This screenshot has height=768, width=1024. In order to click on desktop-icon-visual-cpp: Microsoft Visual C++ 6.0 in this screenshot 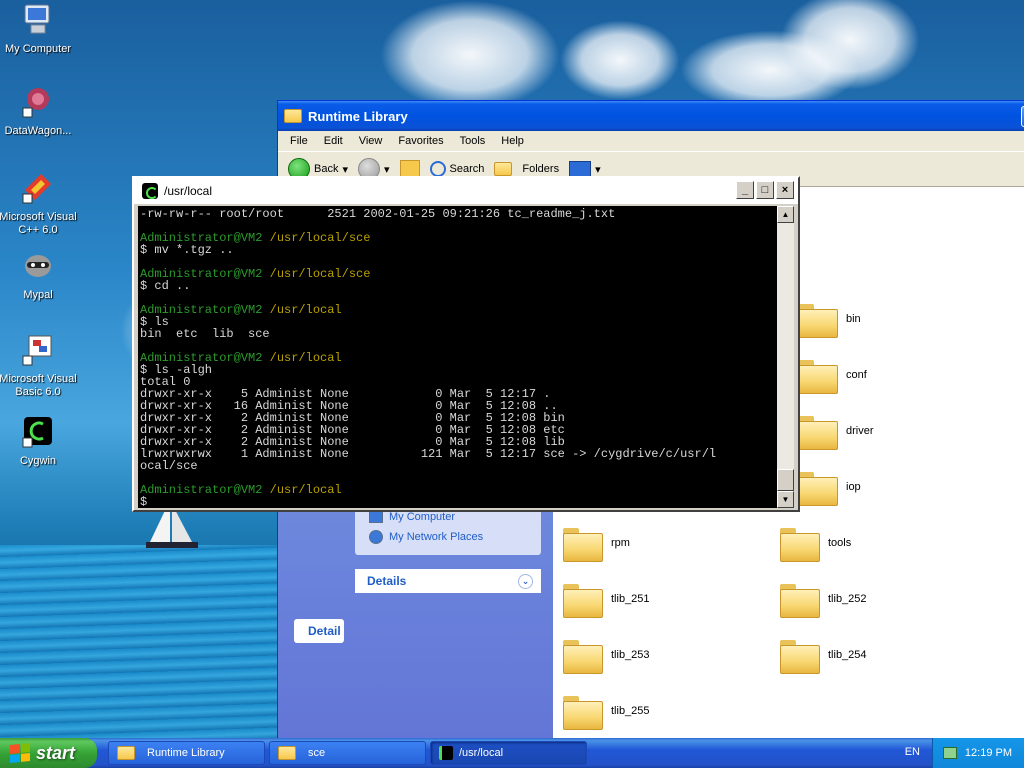, I will do `click(40, 203)`.